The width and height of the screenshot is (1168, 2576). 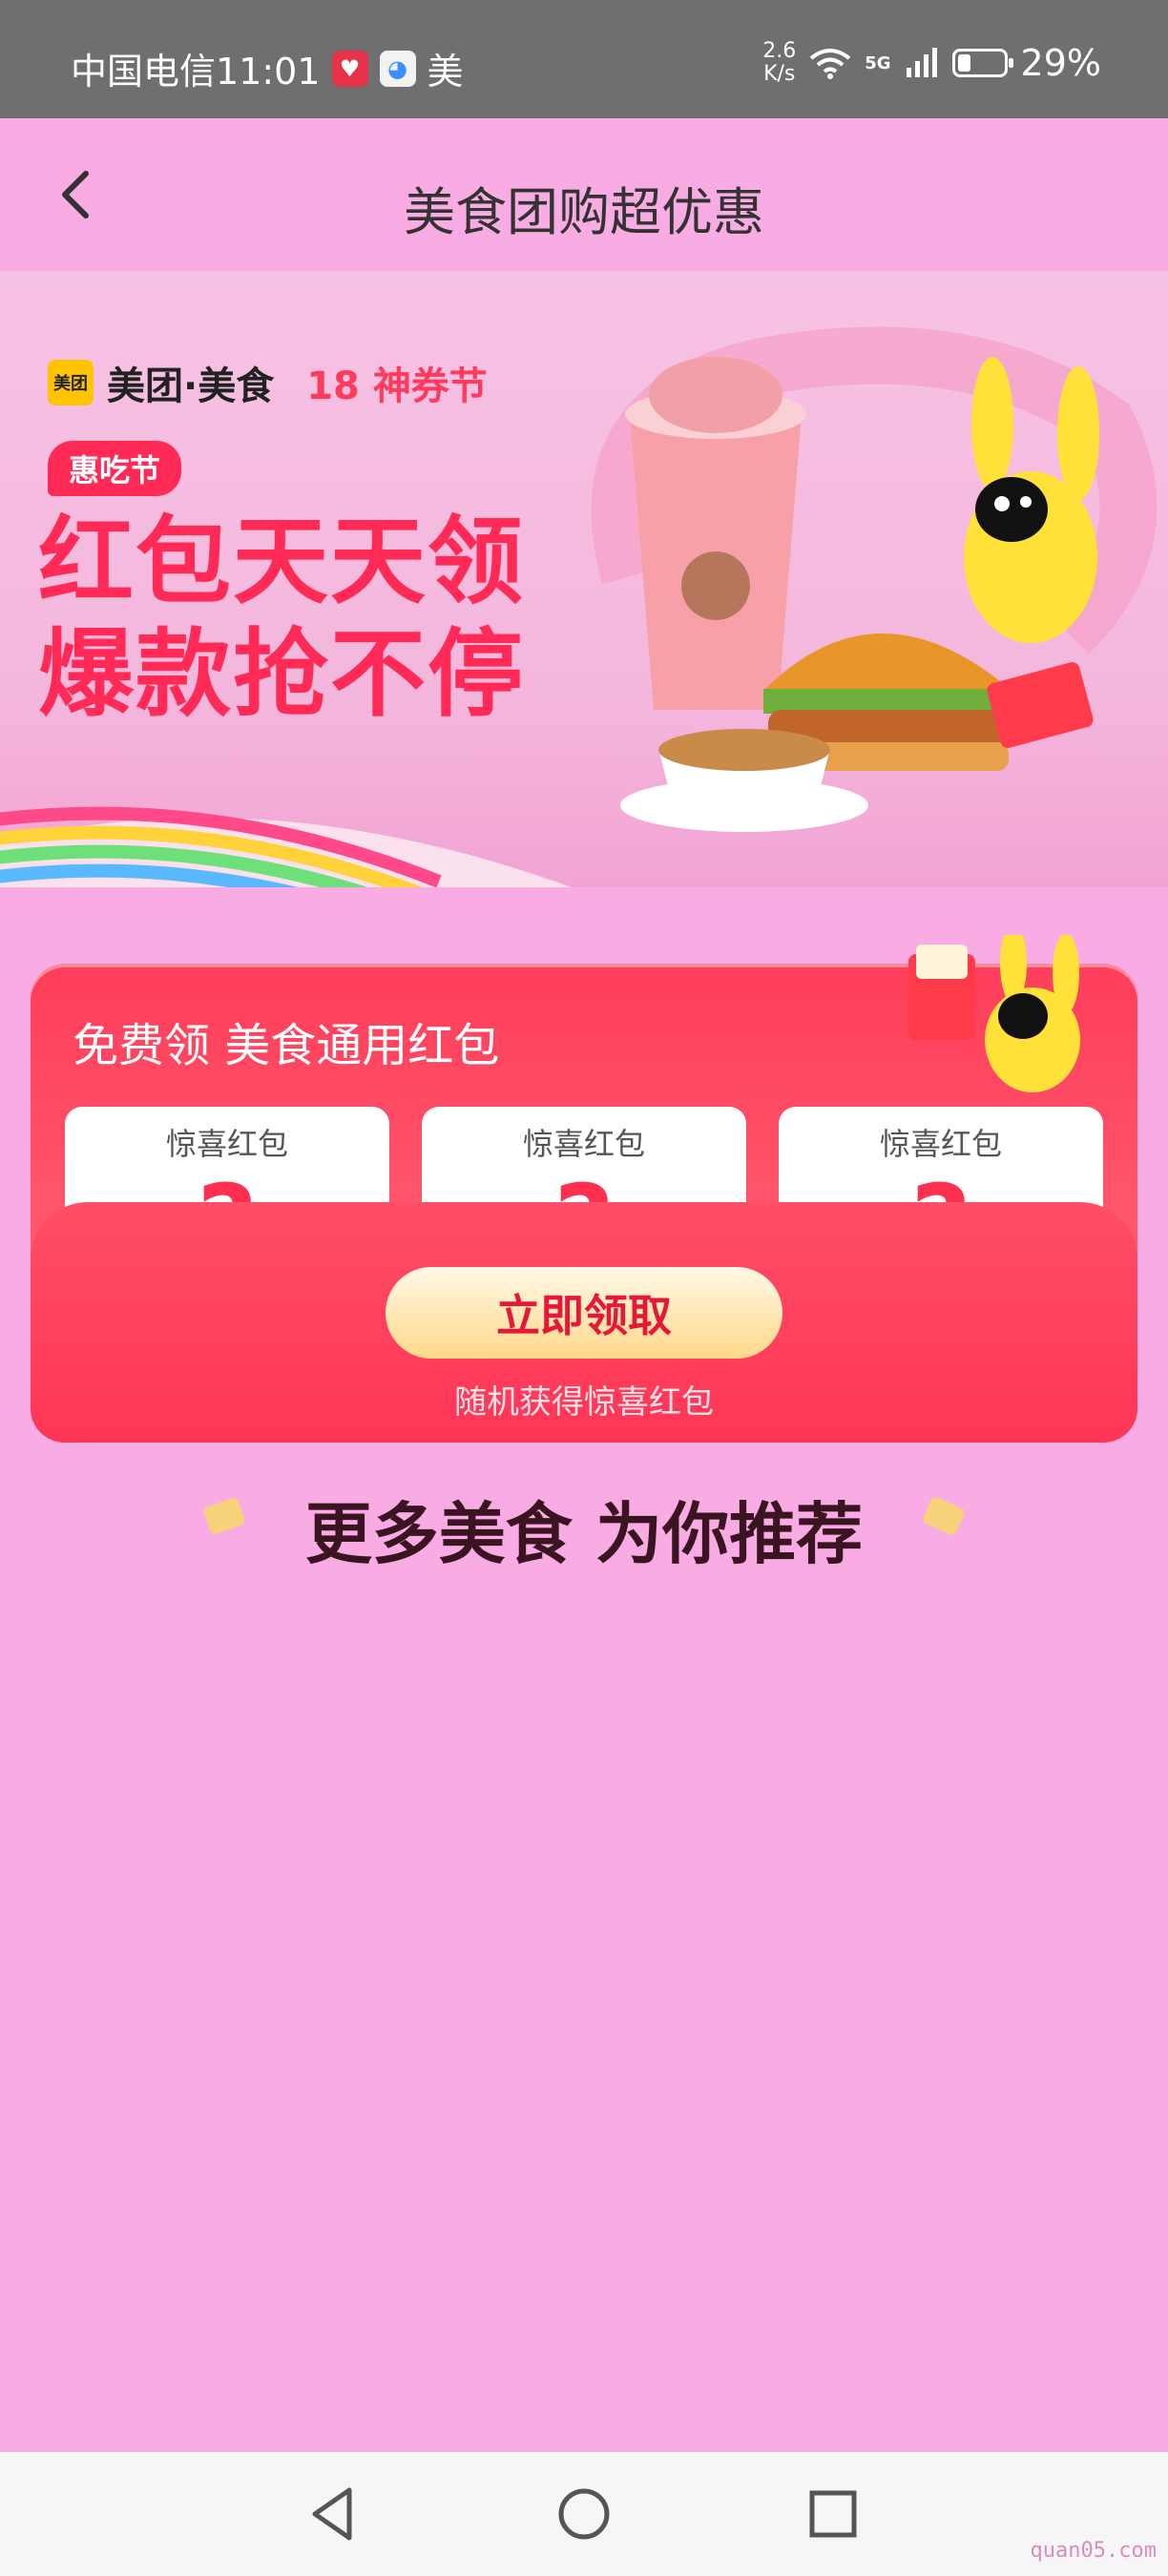 What do you see at coordinates (1060, 63) in the screenshot?
I see `battery-percent: 29%` at bounding box center [1060, 63].